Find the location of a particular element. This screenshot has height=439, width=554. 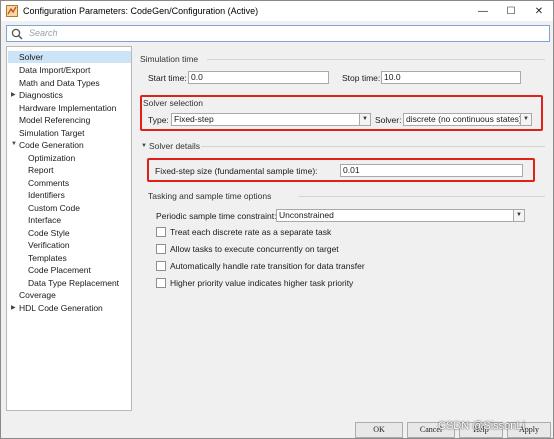

tree-item-diagnostics: Diagnostics is located at coordinates (41, 95).